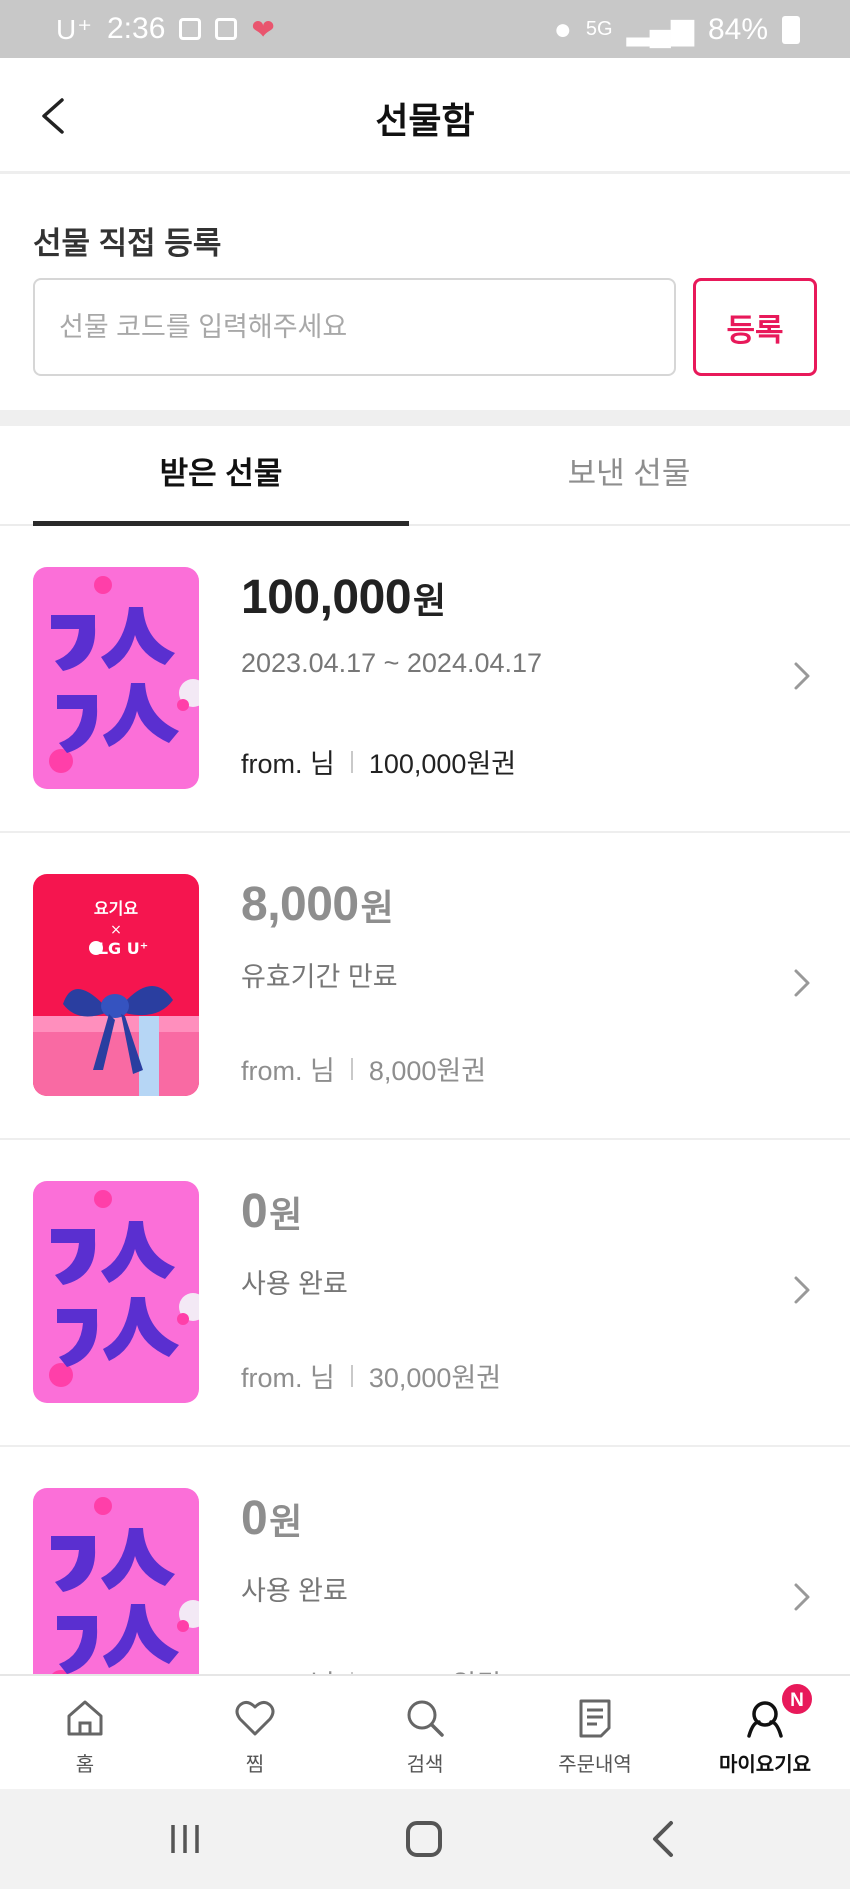  I want to click on thumb-x-text: ×, so click(116, 930).